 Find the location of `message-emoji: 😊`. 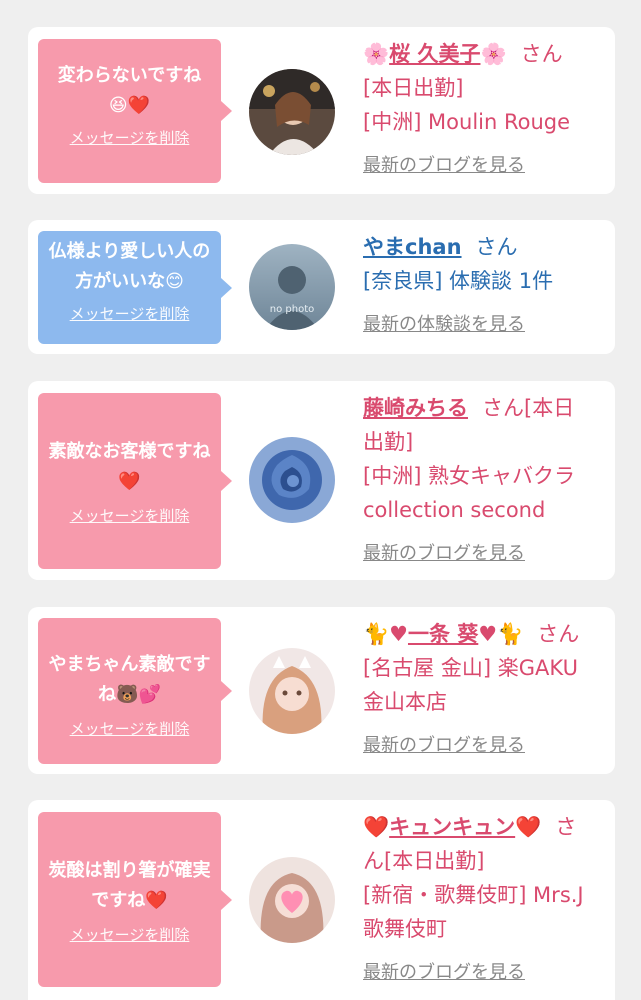

message-emoji: 😊 is located at coordinates (174, 281).